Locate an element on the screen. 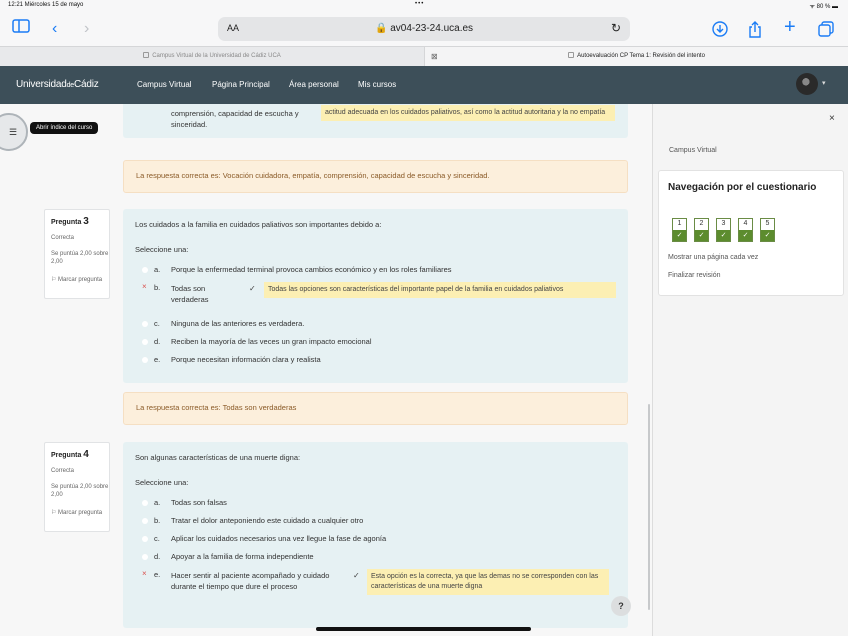 Image resolution: width=848 pixels, height=636 pixels. drawer-breadcrumb: Campus Virtual is located at coordinates (693, 150).